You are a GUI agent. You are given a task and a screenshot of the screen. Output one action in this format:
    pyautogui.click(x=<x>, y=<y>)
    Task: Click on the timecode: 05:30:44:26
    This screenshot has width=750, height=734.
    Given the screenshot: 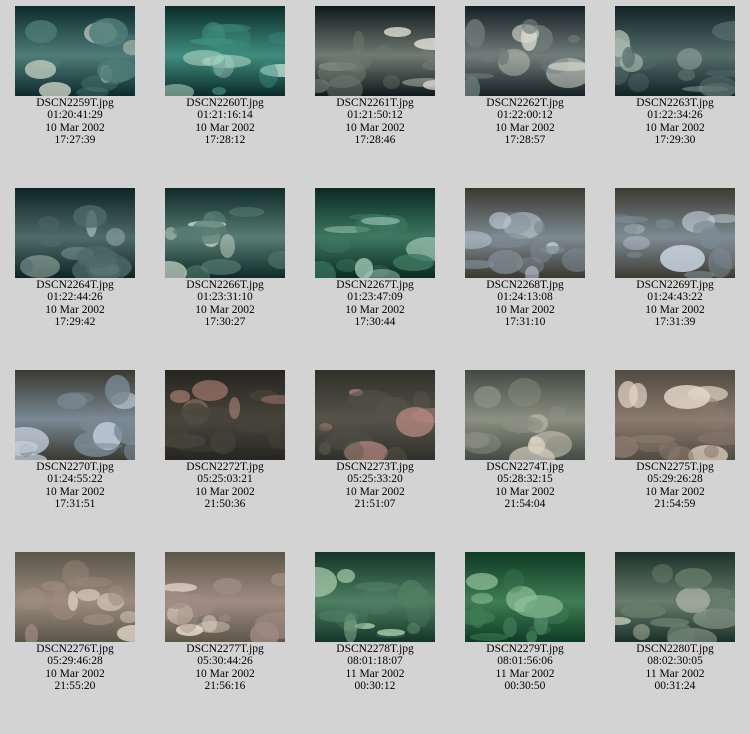 What is the action you would take?
    pyautogui.click(x=225, y=661)
    